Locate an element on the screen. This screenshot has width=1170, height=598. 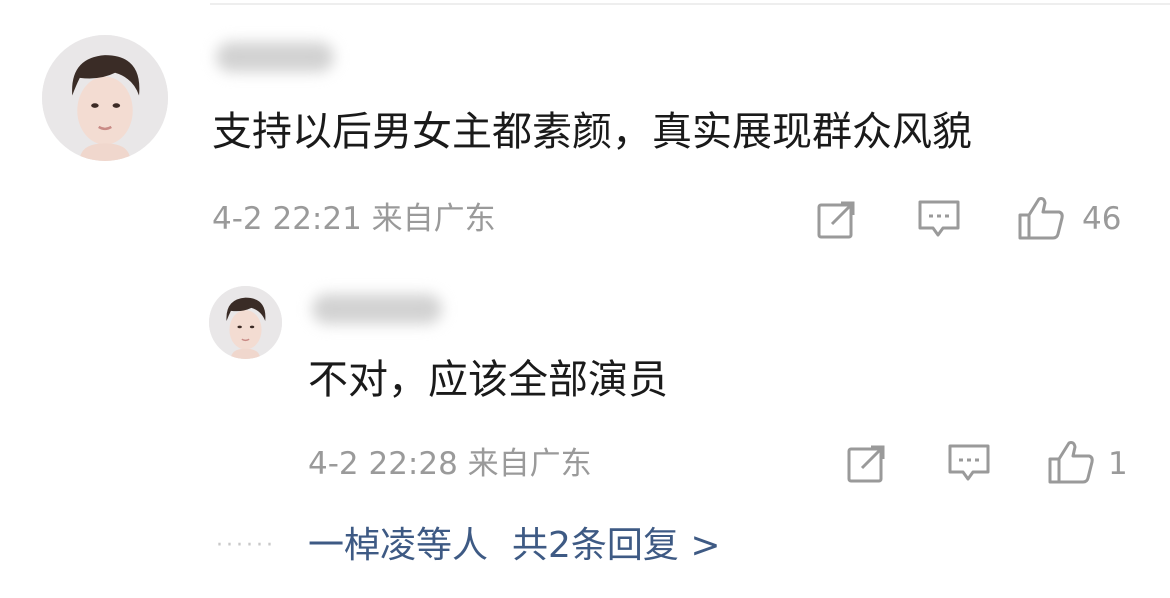
avatar is located at coordinates (105, 98).